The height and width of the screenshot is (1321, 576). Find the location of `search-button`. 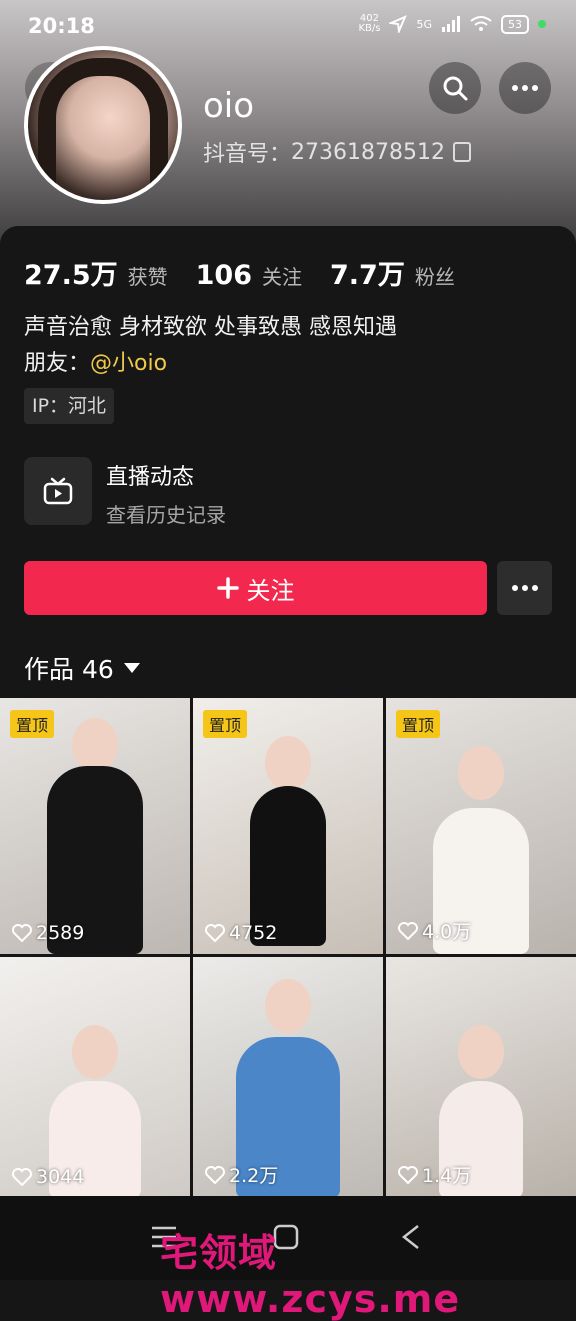

search-button is located at coordinates (455, 88).